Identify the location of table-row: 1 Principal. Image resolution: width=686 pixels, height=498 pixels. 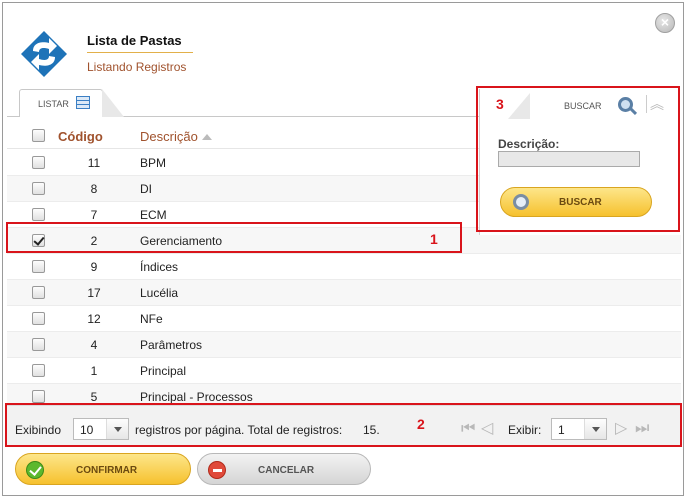
(344, 371).